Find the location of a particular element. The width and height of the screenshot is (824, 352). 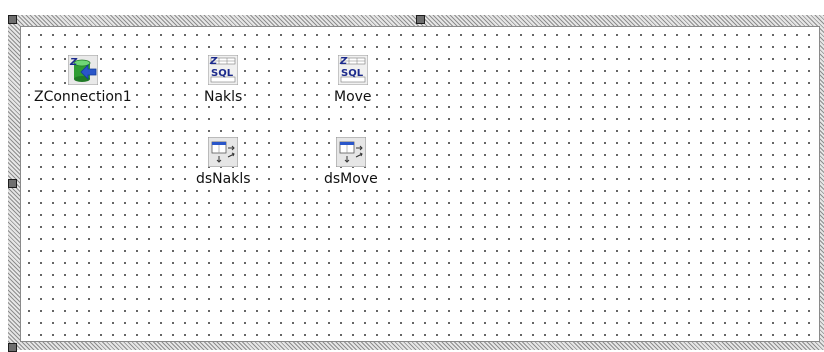

component-label: Move is located at coordinates (353, 97).